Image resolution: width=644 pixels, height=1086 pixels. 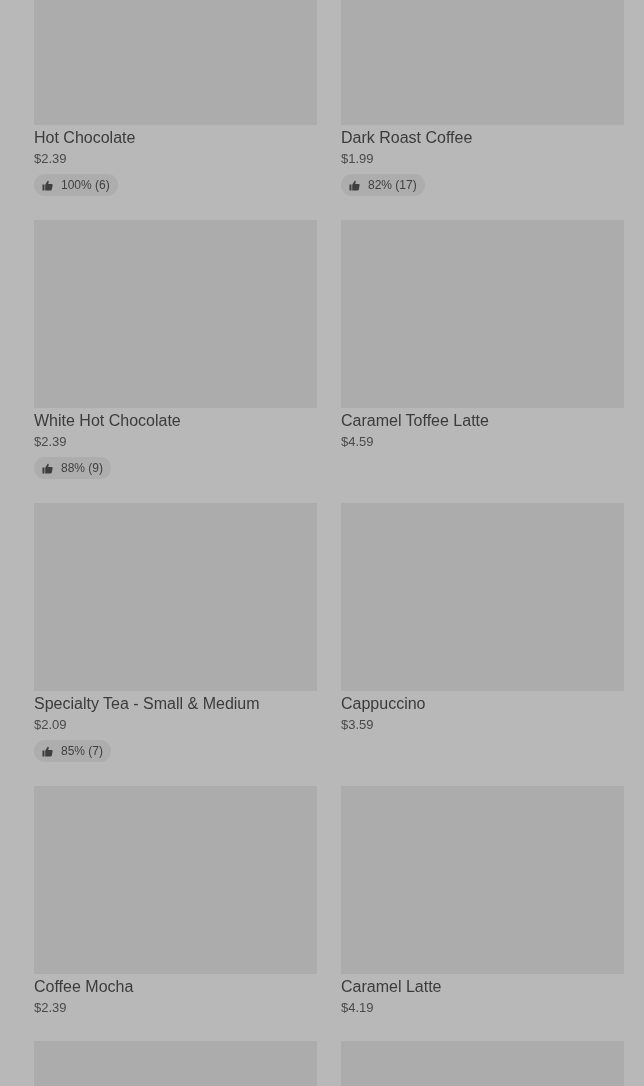 What do you see at coordinates (175, 987) in the screenshot?
I see `product-name: Coffee Mocha` at bounding box center [175, 987].